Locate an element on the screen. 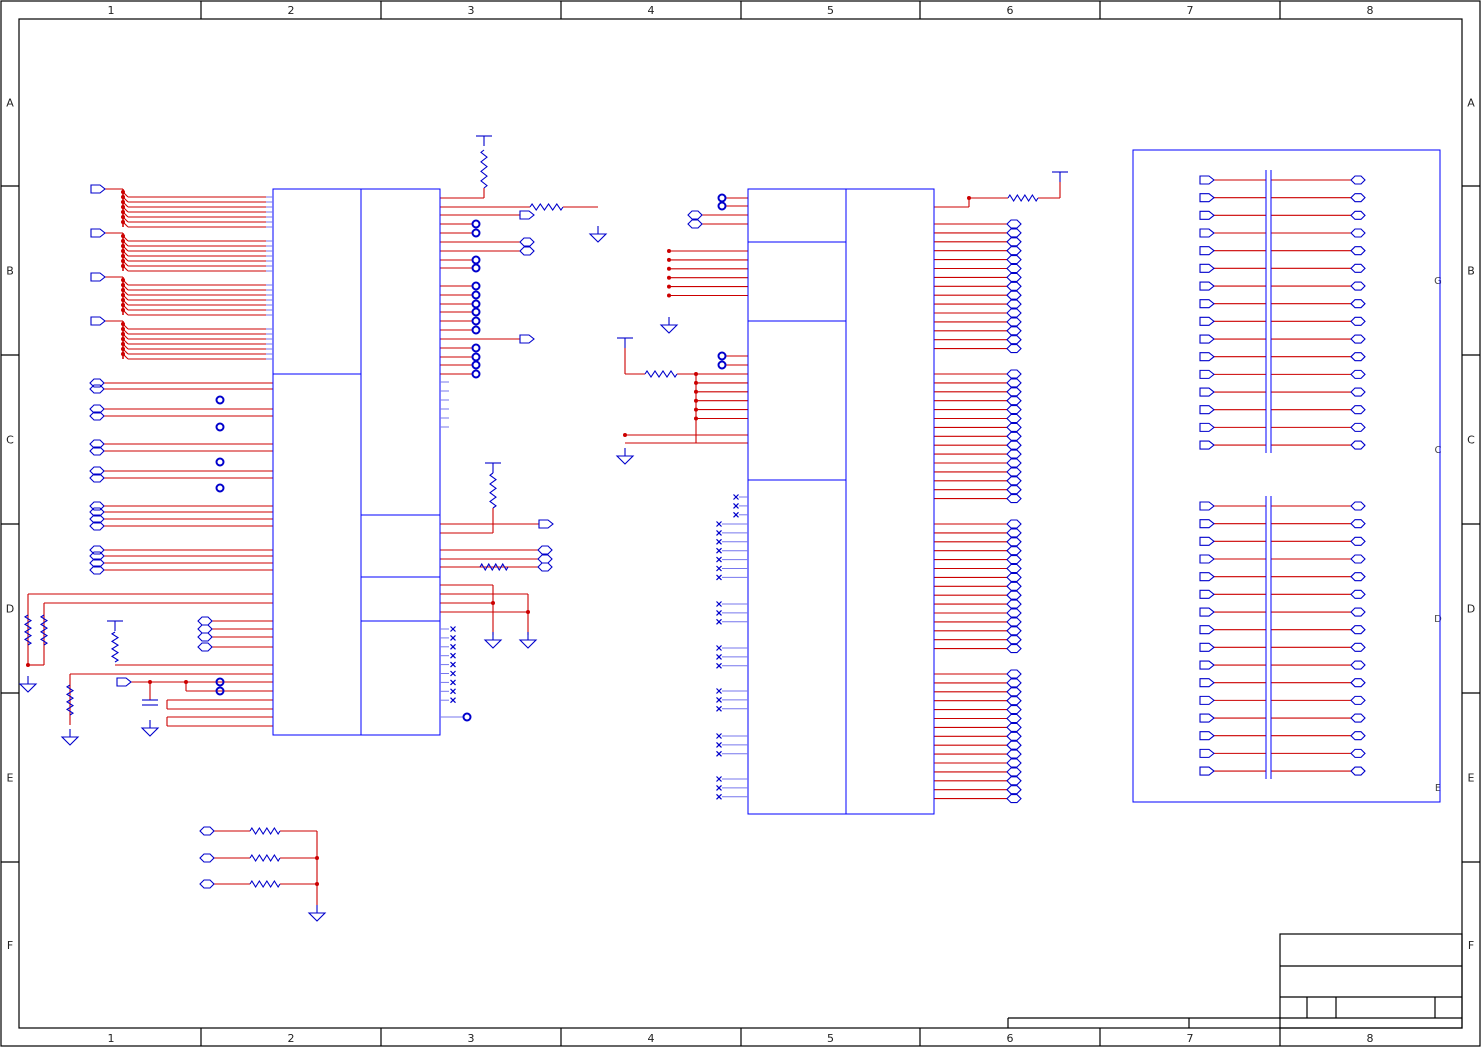 The width and height of the screenshot is (1481, 1047). title-block is located at coordinates (1235, 981).